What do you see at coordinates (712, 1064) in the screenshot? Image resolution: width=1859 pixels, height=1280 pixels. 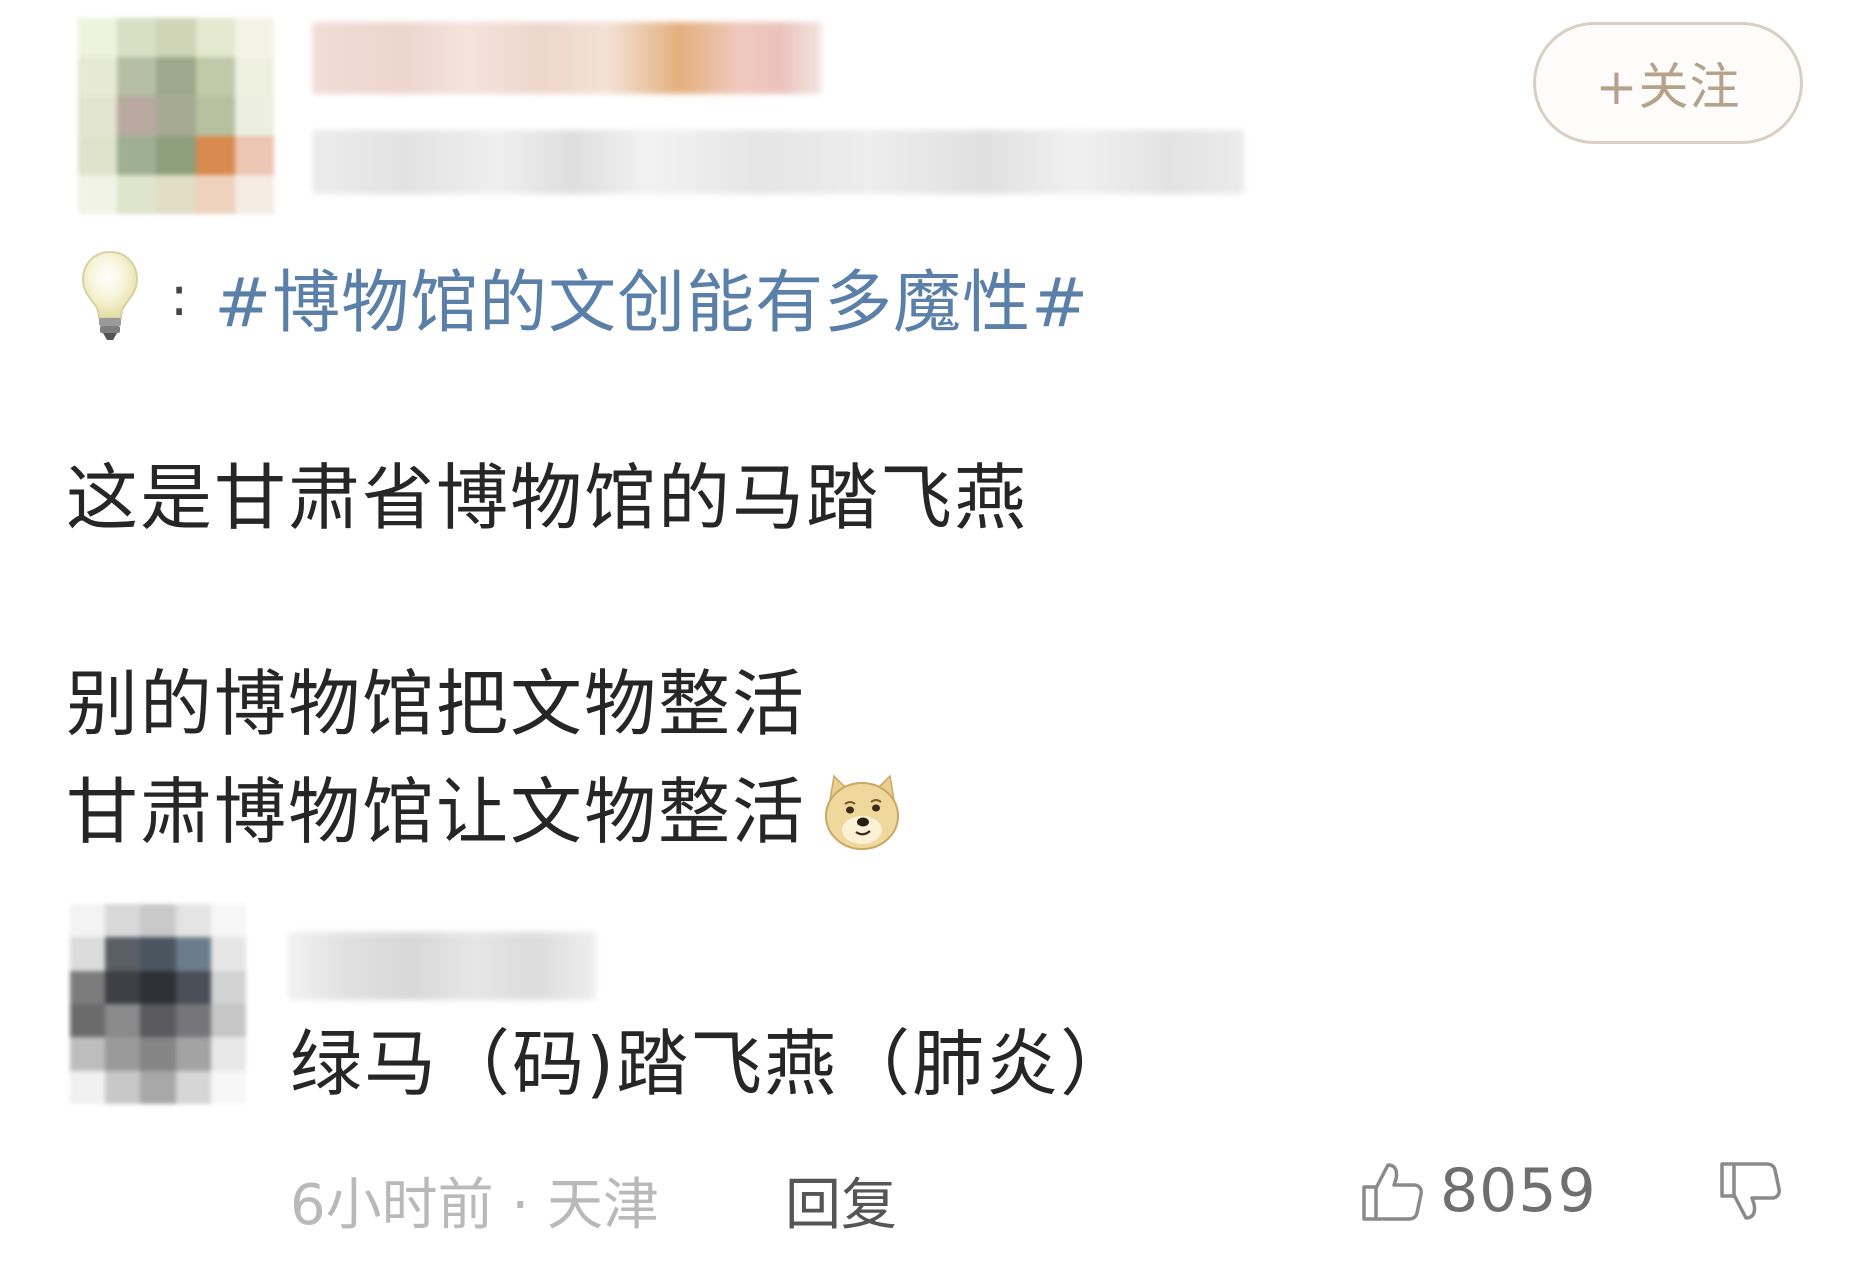 I see `comment-text: 绿马（码)踏飞燕（肺炎）` at bounding box center [712, 1064].